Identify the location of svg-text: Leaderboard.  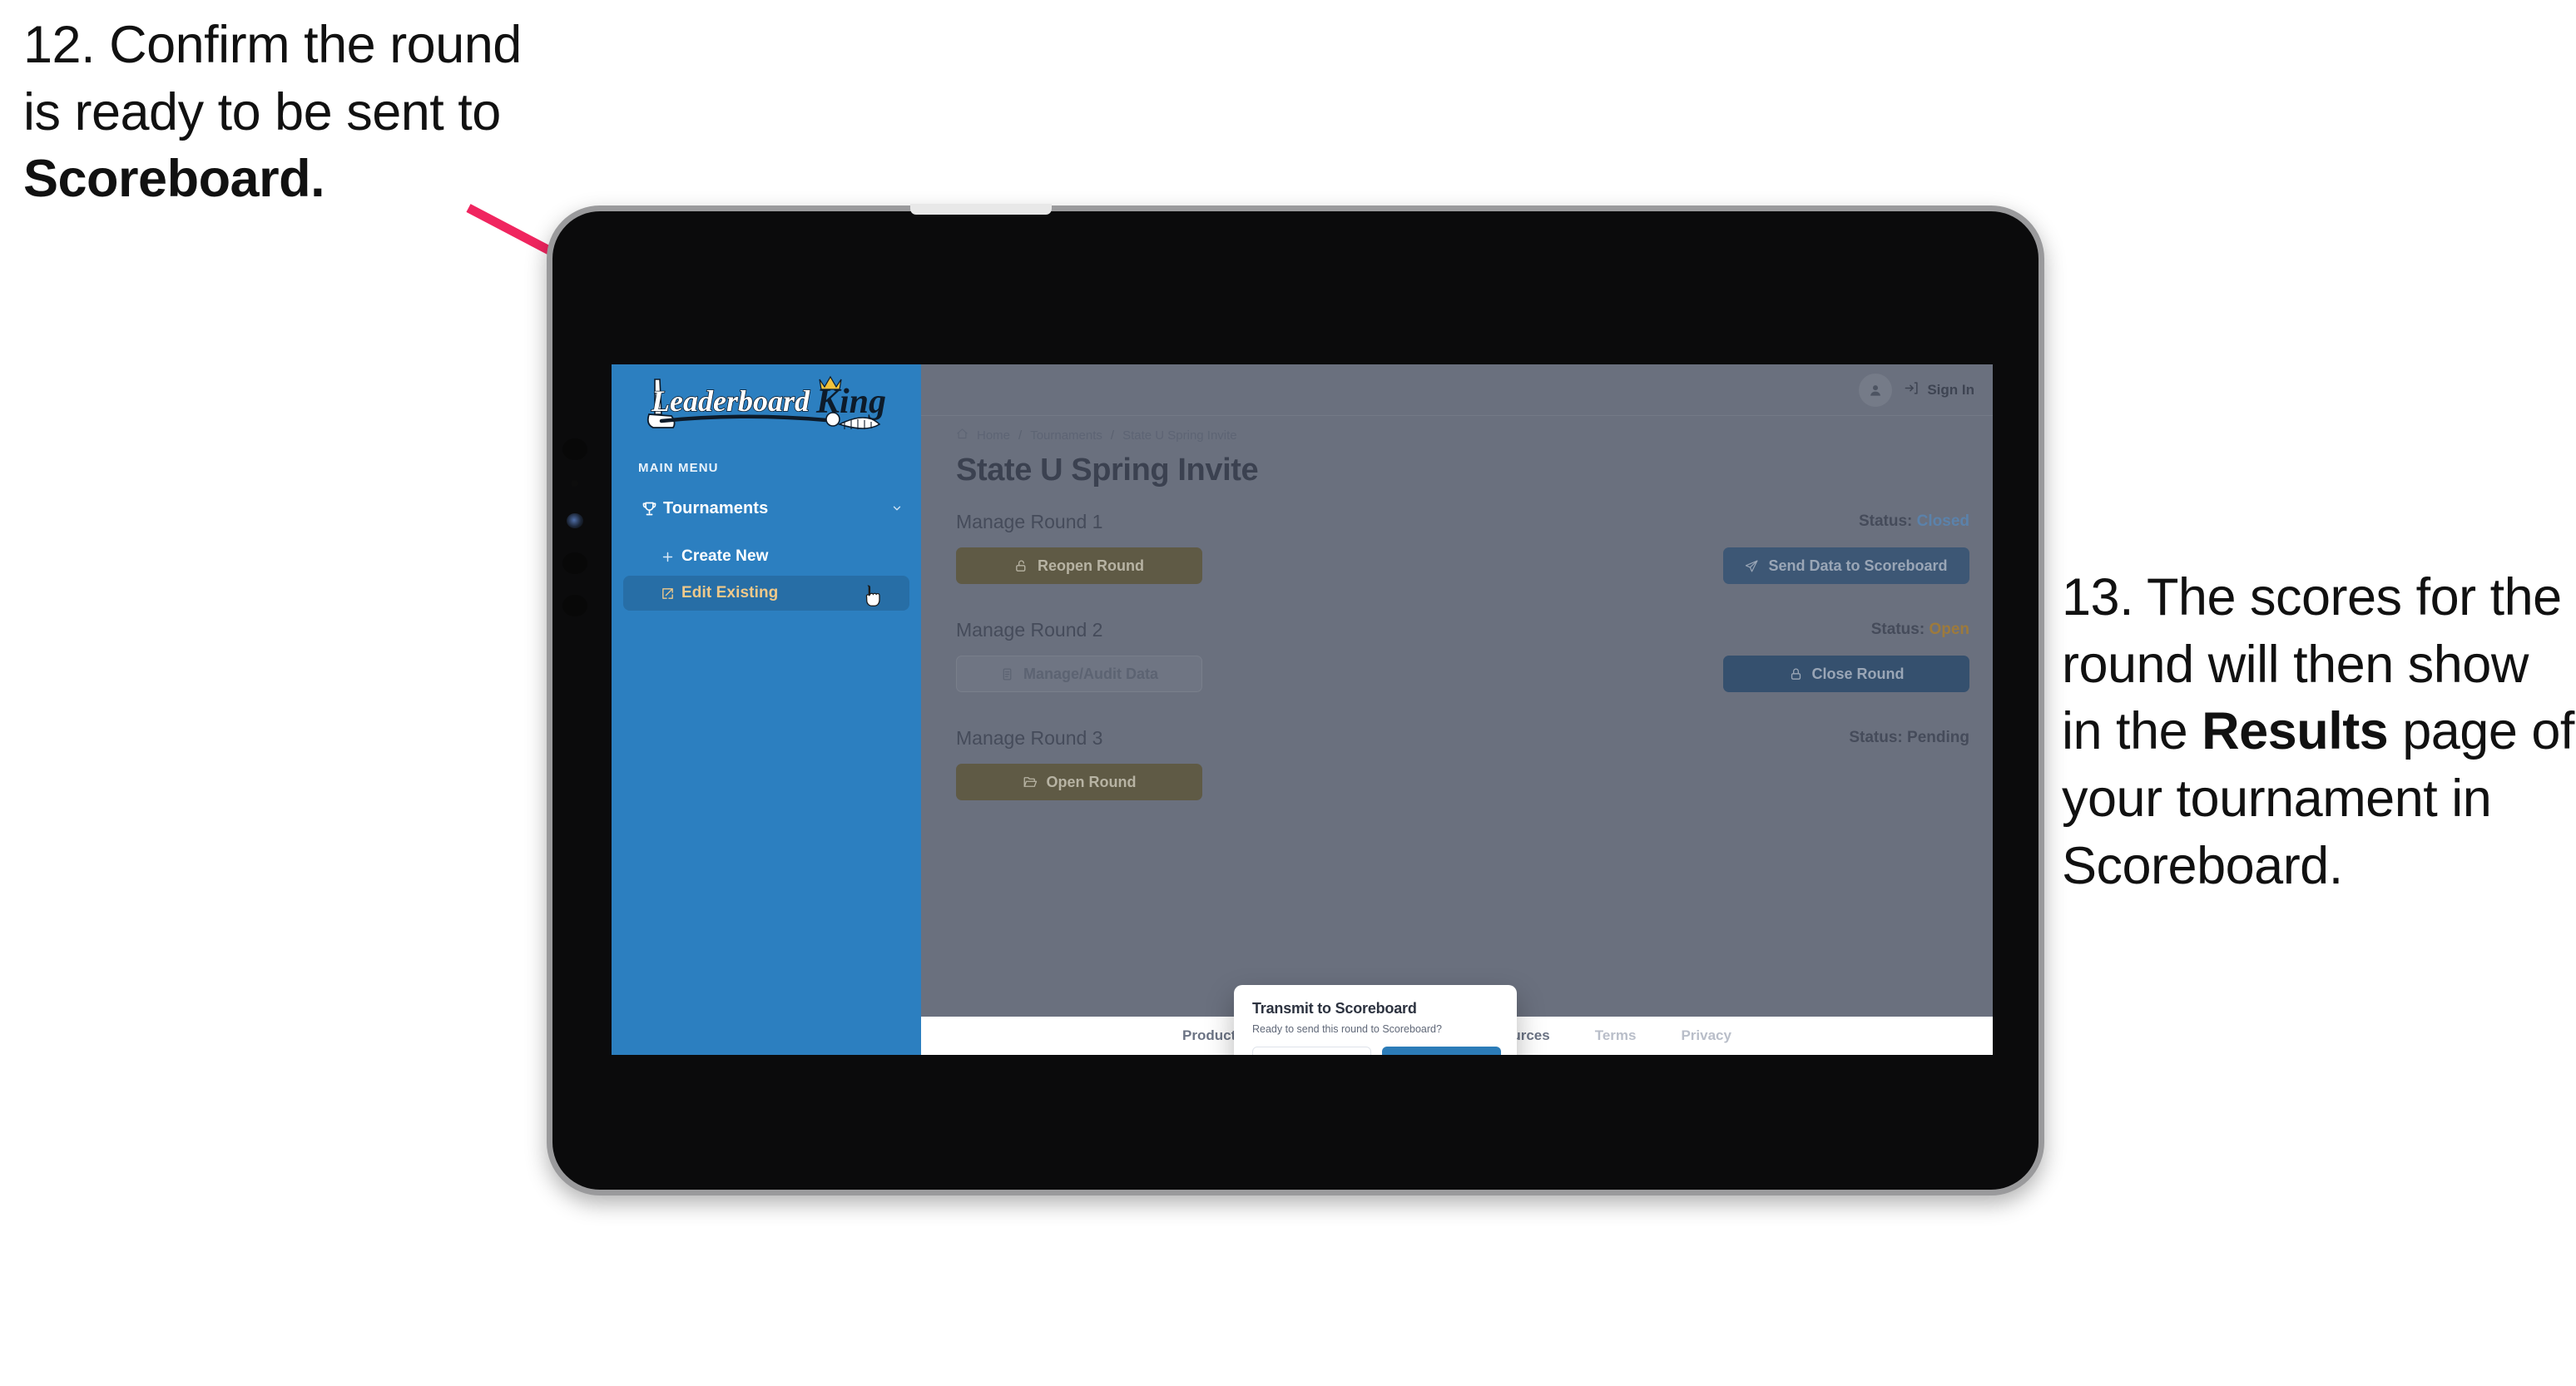
(731, 401).